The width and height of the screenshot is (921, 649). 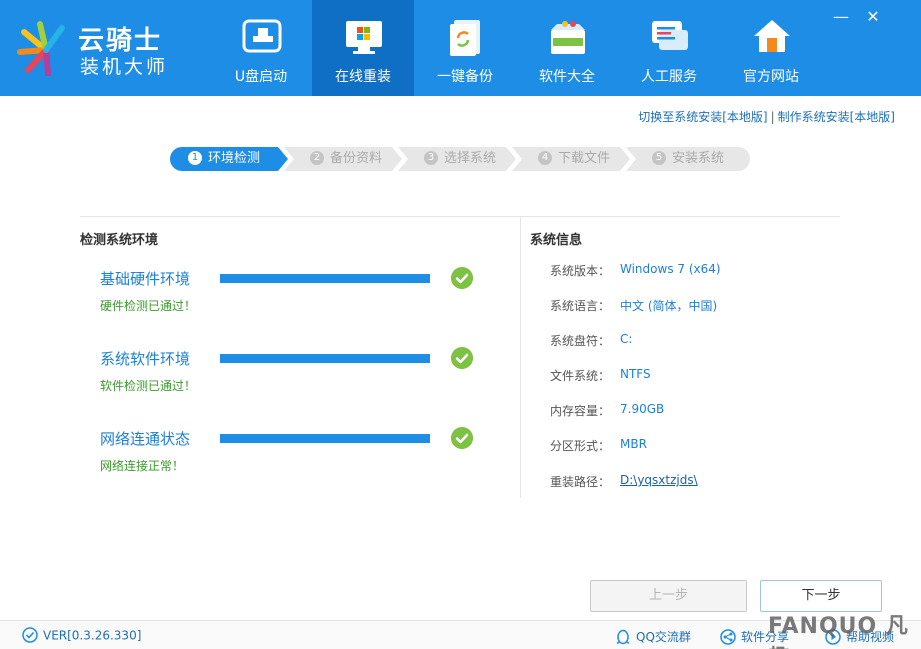 I want to click on step-number: 4, so click(x=545, y=157).